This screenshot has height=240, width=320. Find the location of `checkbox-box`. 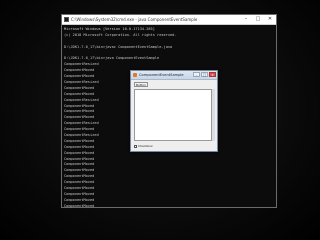

checkbox-box is located at coordinates (135, 146).